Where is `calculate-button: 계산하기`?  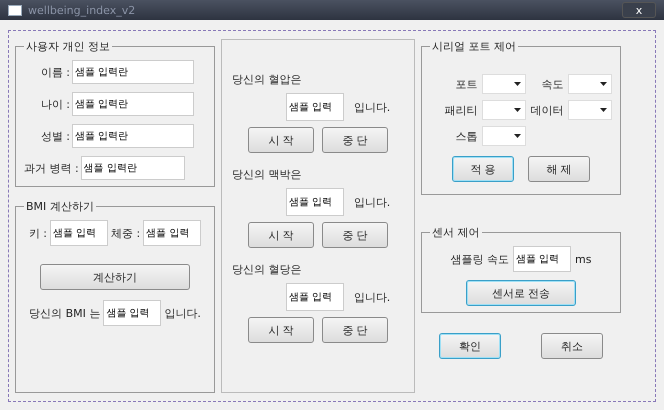
calculate-button: 계산하기 is located at coordinates (115, 277).